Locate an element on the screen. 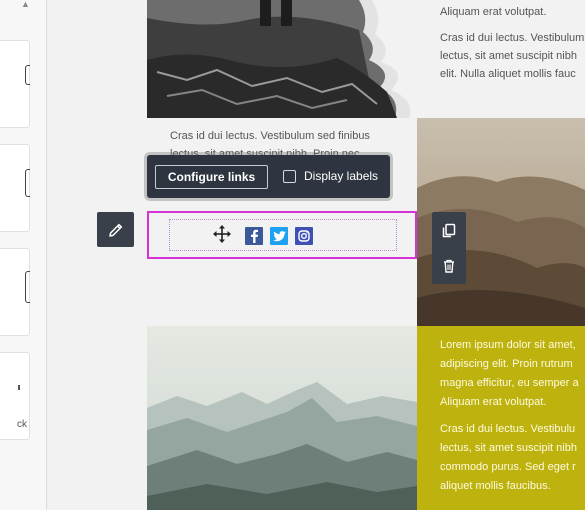 This screenshot has height=510, width=585. text-line: commodo purus. Sed eget r is located at coordinates (508, 467).